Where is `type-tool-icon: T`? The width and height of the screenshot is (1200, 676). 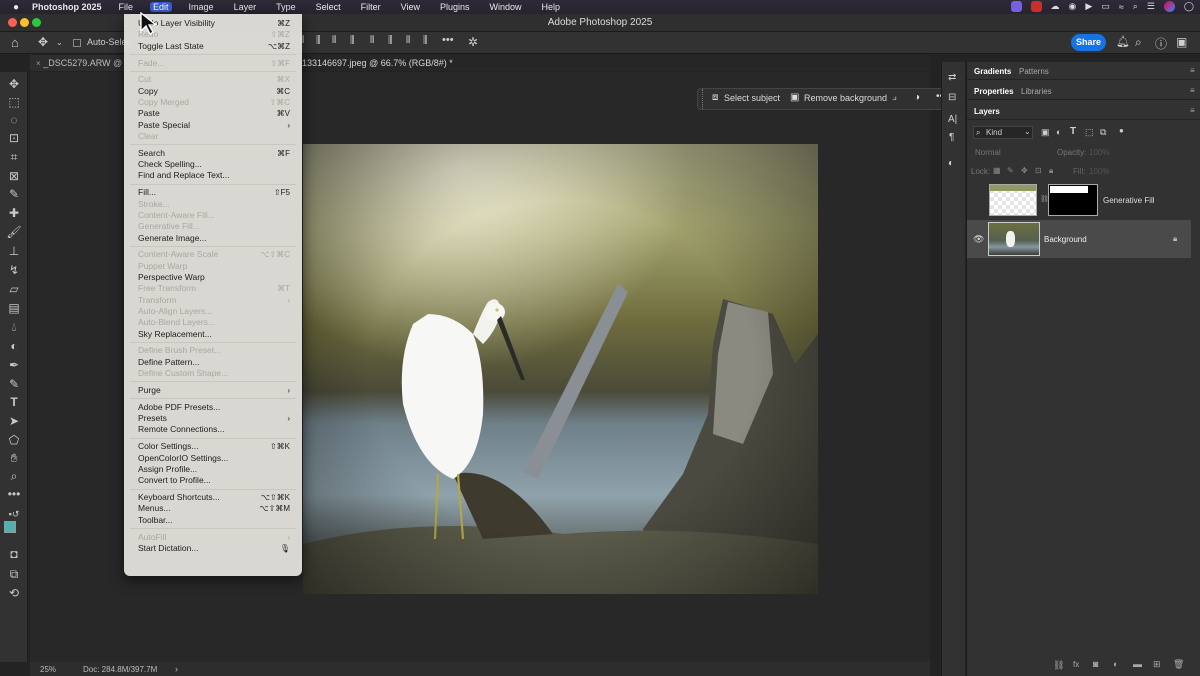 type-tool-icon: T is located at coordinates (14, 402).